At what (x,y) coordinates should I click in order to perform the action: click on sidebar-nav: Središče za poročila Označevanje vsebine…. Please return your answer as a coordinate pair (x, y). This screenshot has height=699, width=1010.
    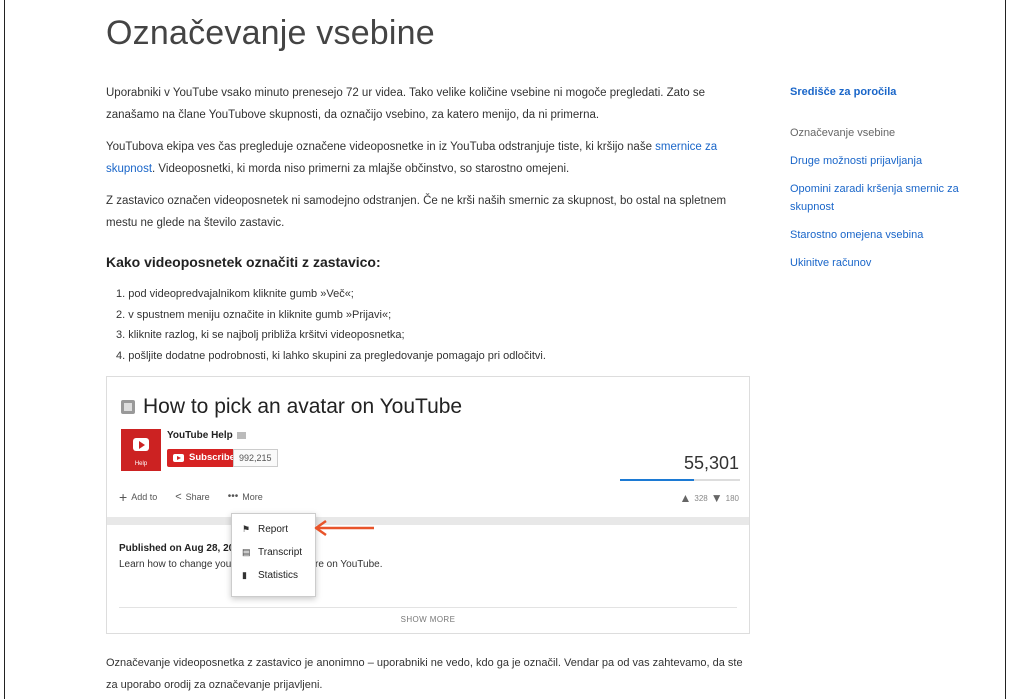
    Looking at the image, I should click on (890, 184).